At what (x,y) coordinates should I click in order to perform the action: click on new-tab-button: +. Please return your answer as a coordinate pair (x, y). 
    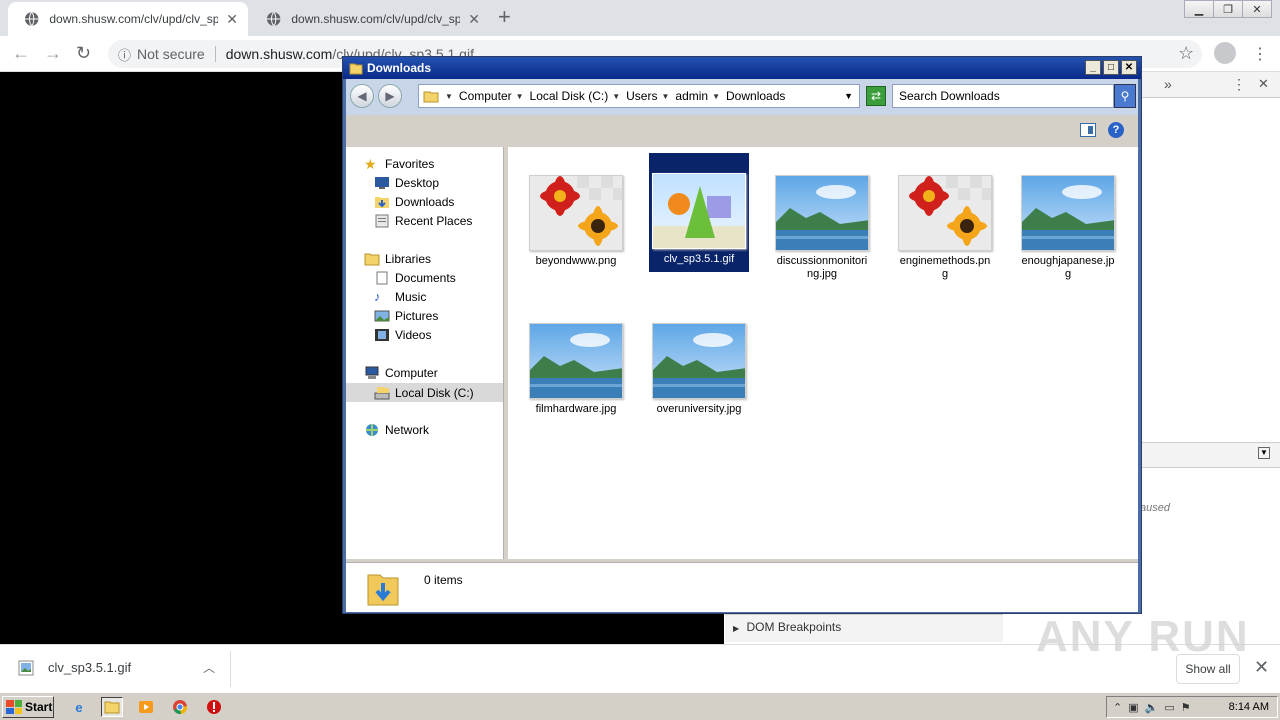
    Looking at the image, I should click on (504, 17).